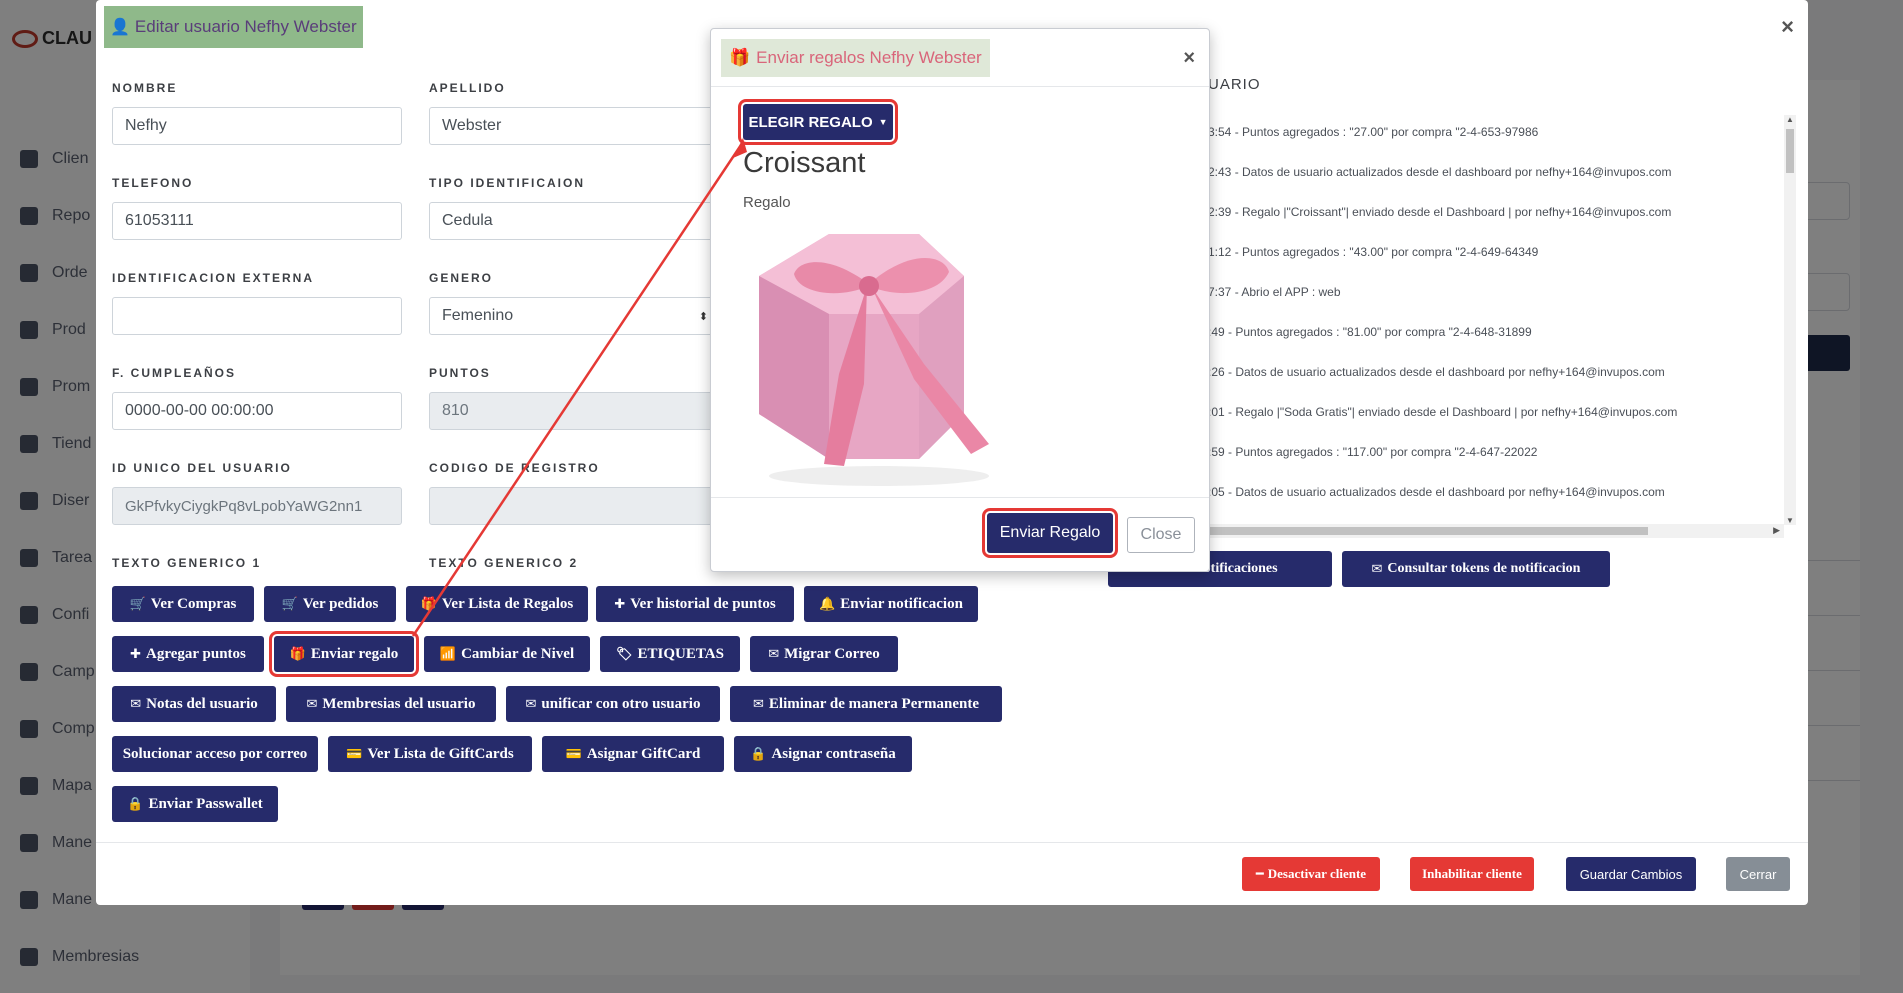 This screenshot has height=993, width=1903. What do you see at coordinates (137, 604) in the screenshot?
I see `cart-icon: 🛒` at bounding box center [137, 604].